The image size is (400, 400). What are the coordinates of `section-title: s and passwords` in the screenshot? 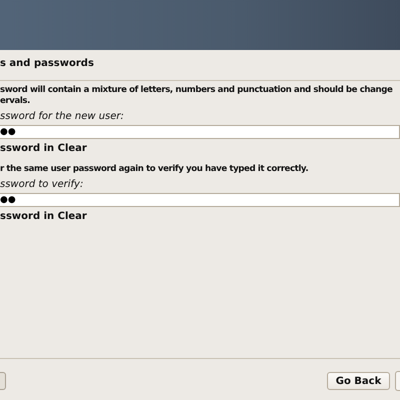 It's located at (47, 64).